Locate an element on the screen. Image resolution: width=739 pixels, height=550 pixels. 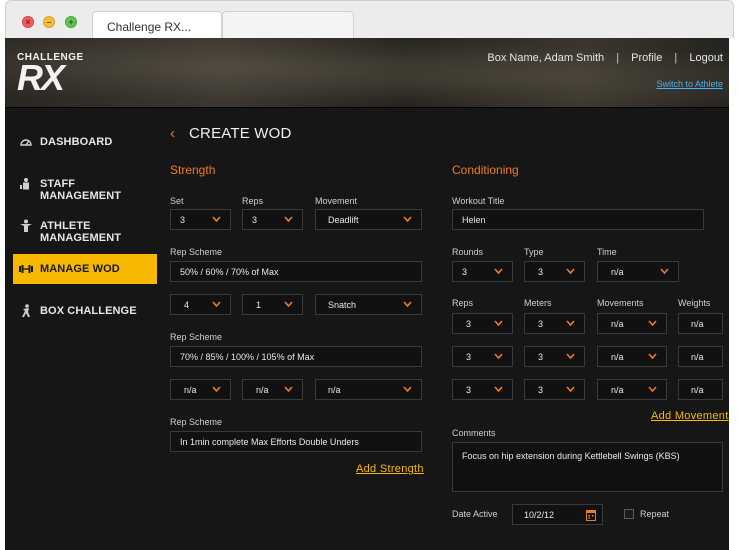
switch-to-athlete-link: Switch to Athlete is located at coordinates (689, 84).